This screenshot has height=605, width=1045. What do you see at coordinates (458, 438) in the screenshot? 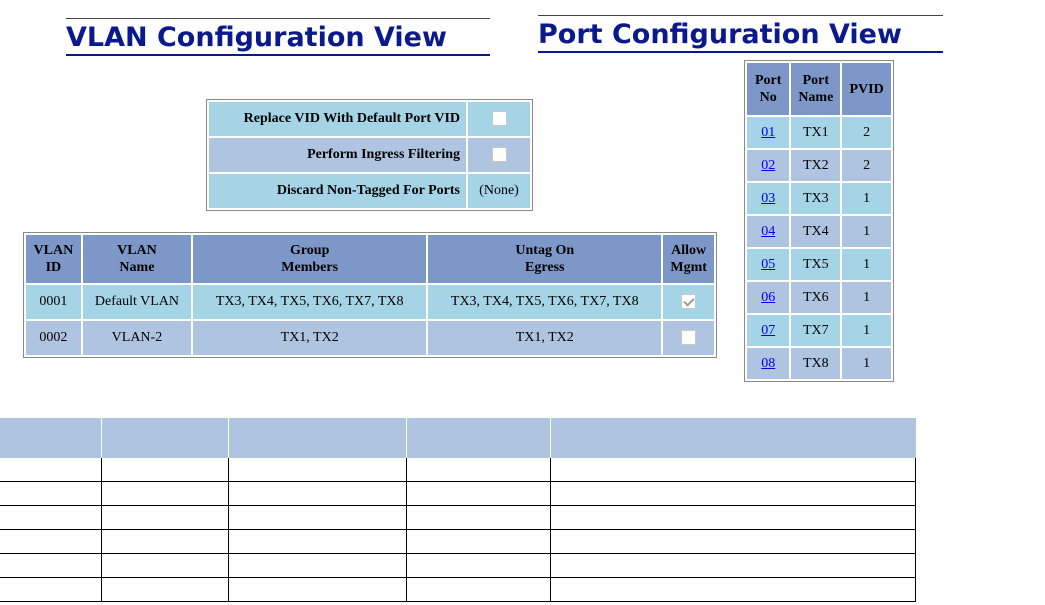
I see `grid-header` at bounding box center [458, 438].